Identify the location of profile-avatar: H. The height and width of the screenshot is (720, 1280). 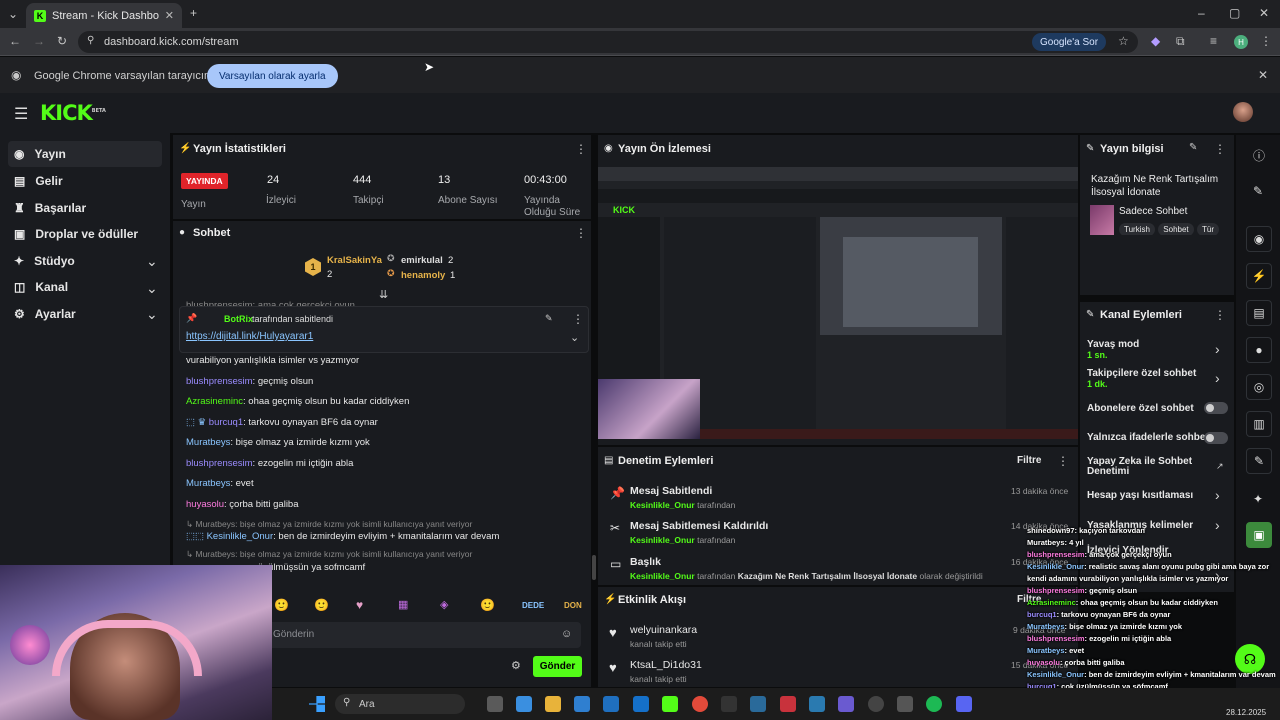
(1241, 42).